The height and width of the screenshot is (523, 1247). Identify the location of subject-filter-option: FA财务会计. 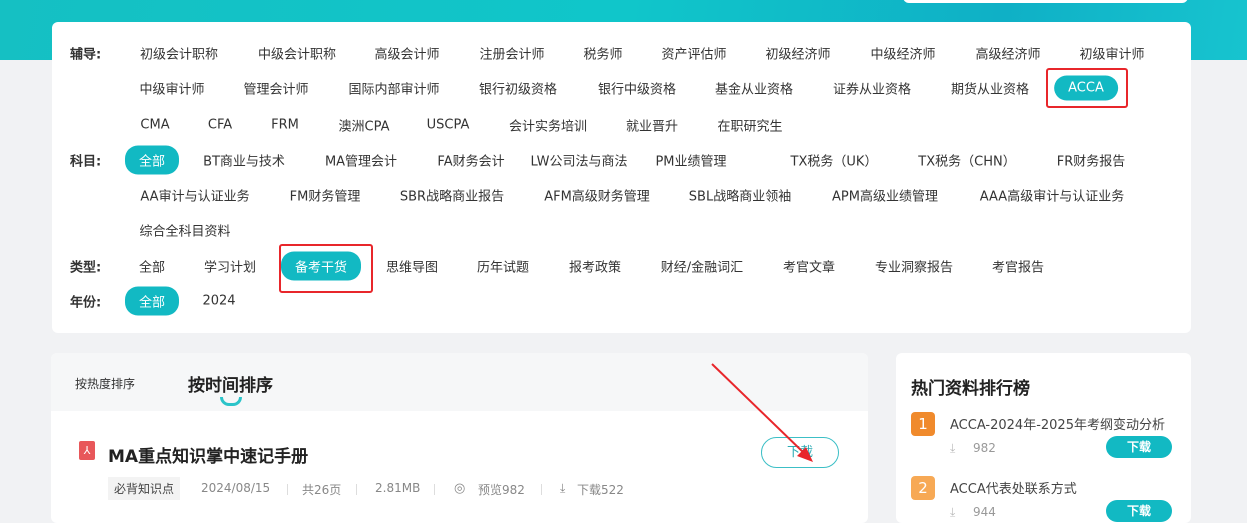
(470, 160).